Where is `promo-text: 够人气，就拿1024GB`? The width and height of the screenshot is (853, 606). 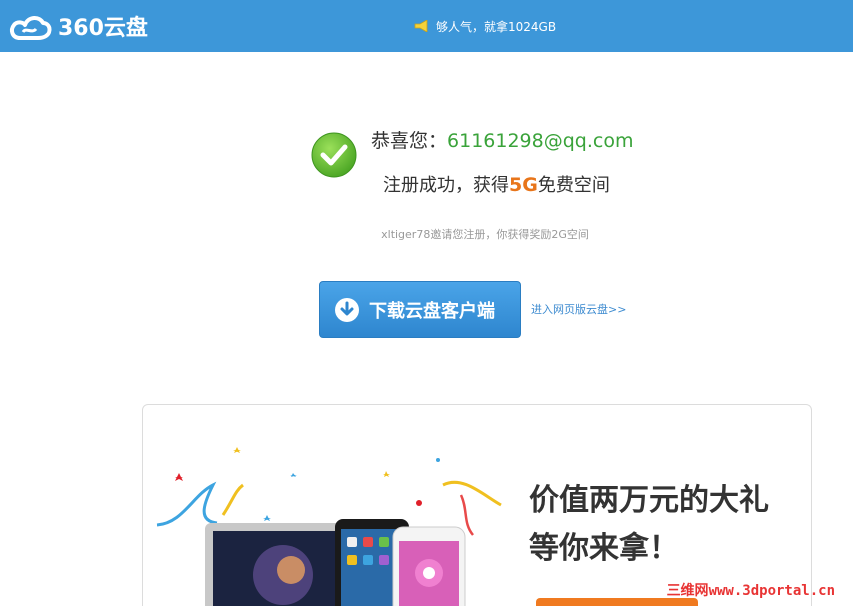 promo-text: 够人气，就拿1024GB is located at coordinates (496, 26).